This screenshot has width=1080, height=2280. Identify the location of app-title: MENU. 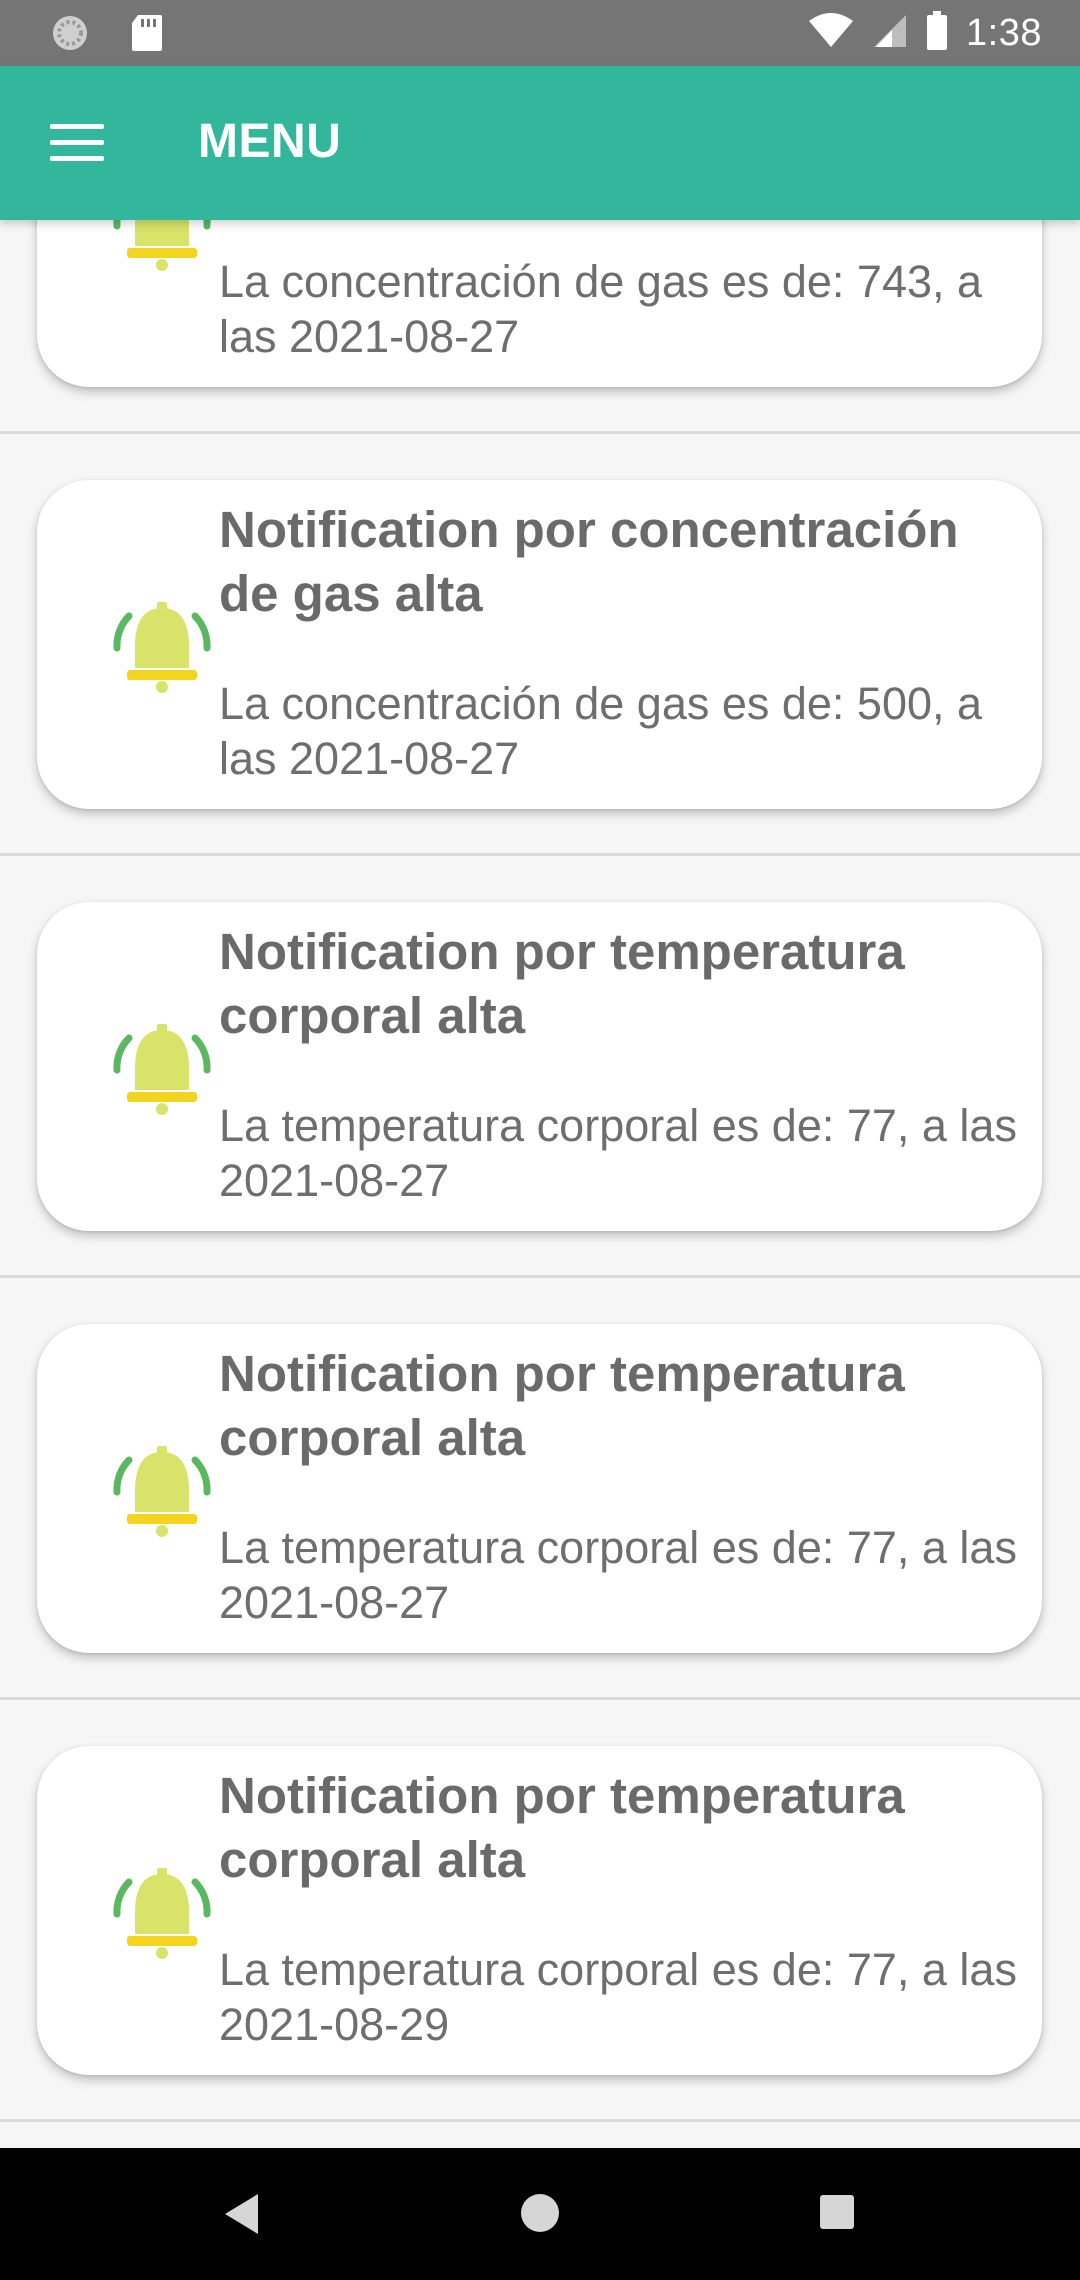
(270, 141).